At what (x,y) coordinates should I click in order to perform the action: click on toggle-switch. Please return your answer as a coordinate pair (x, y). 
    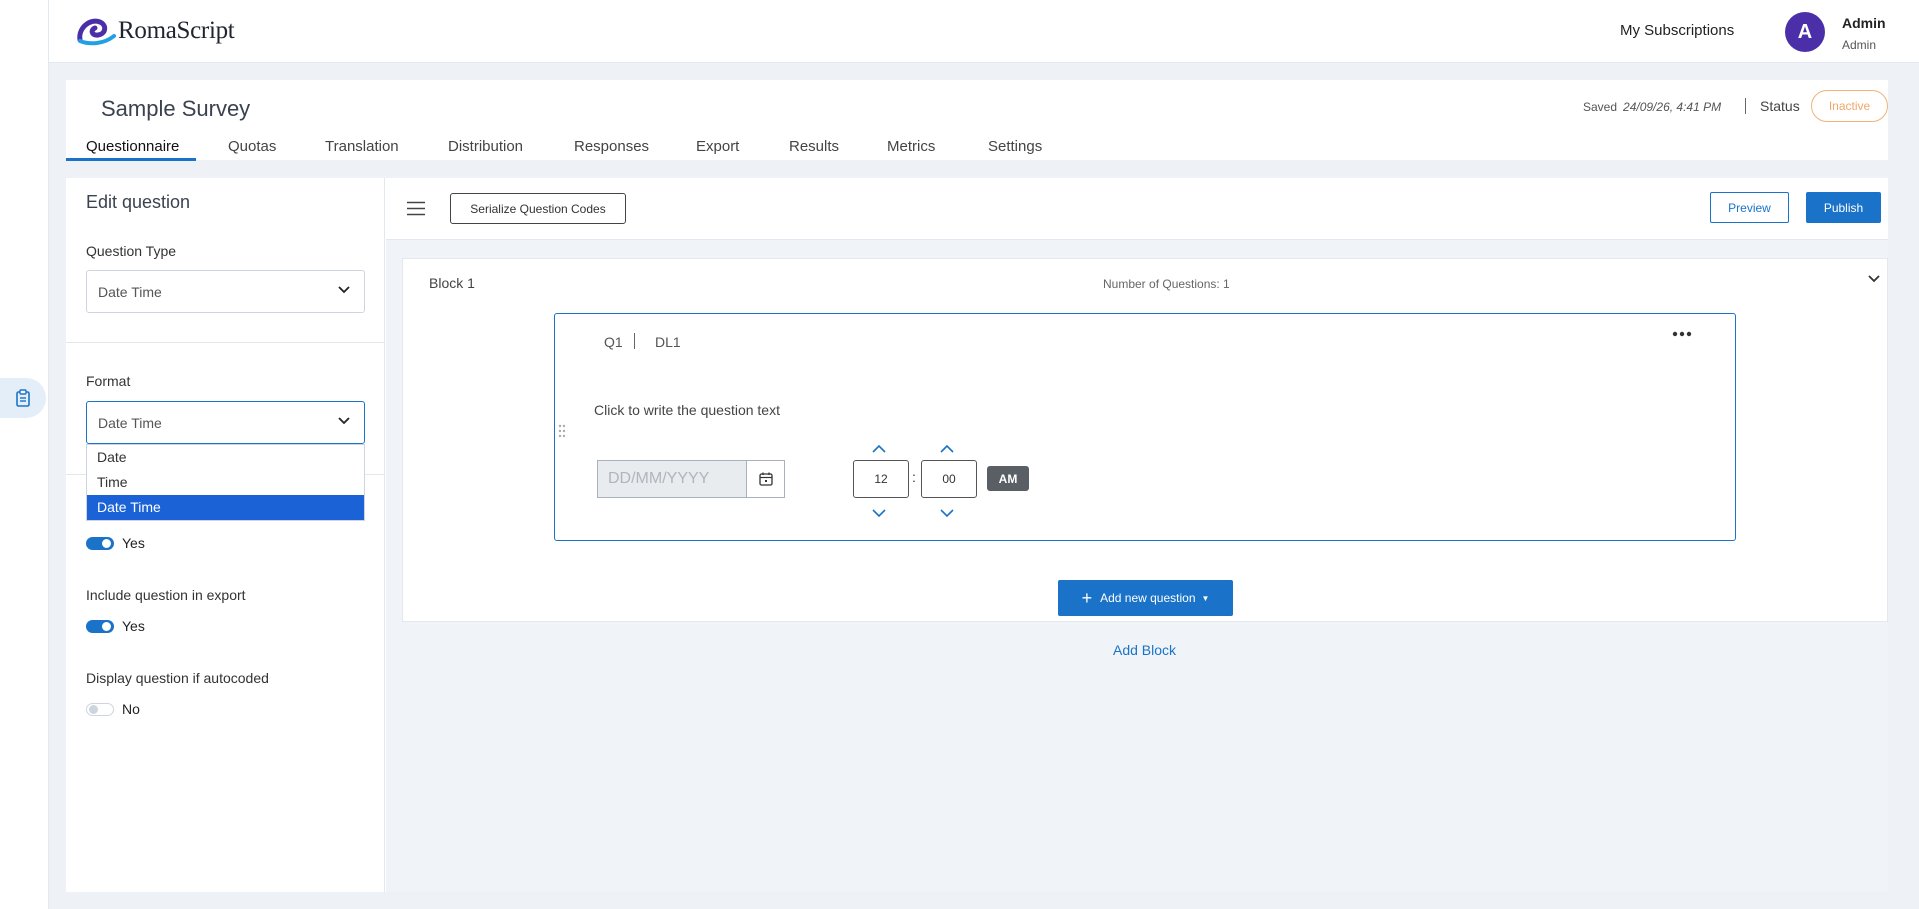
    Looking at the image, I should click on (100, 543).